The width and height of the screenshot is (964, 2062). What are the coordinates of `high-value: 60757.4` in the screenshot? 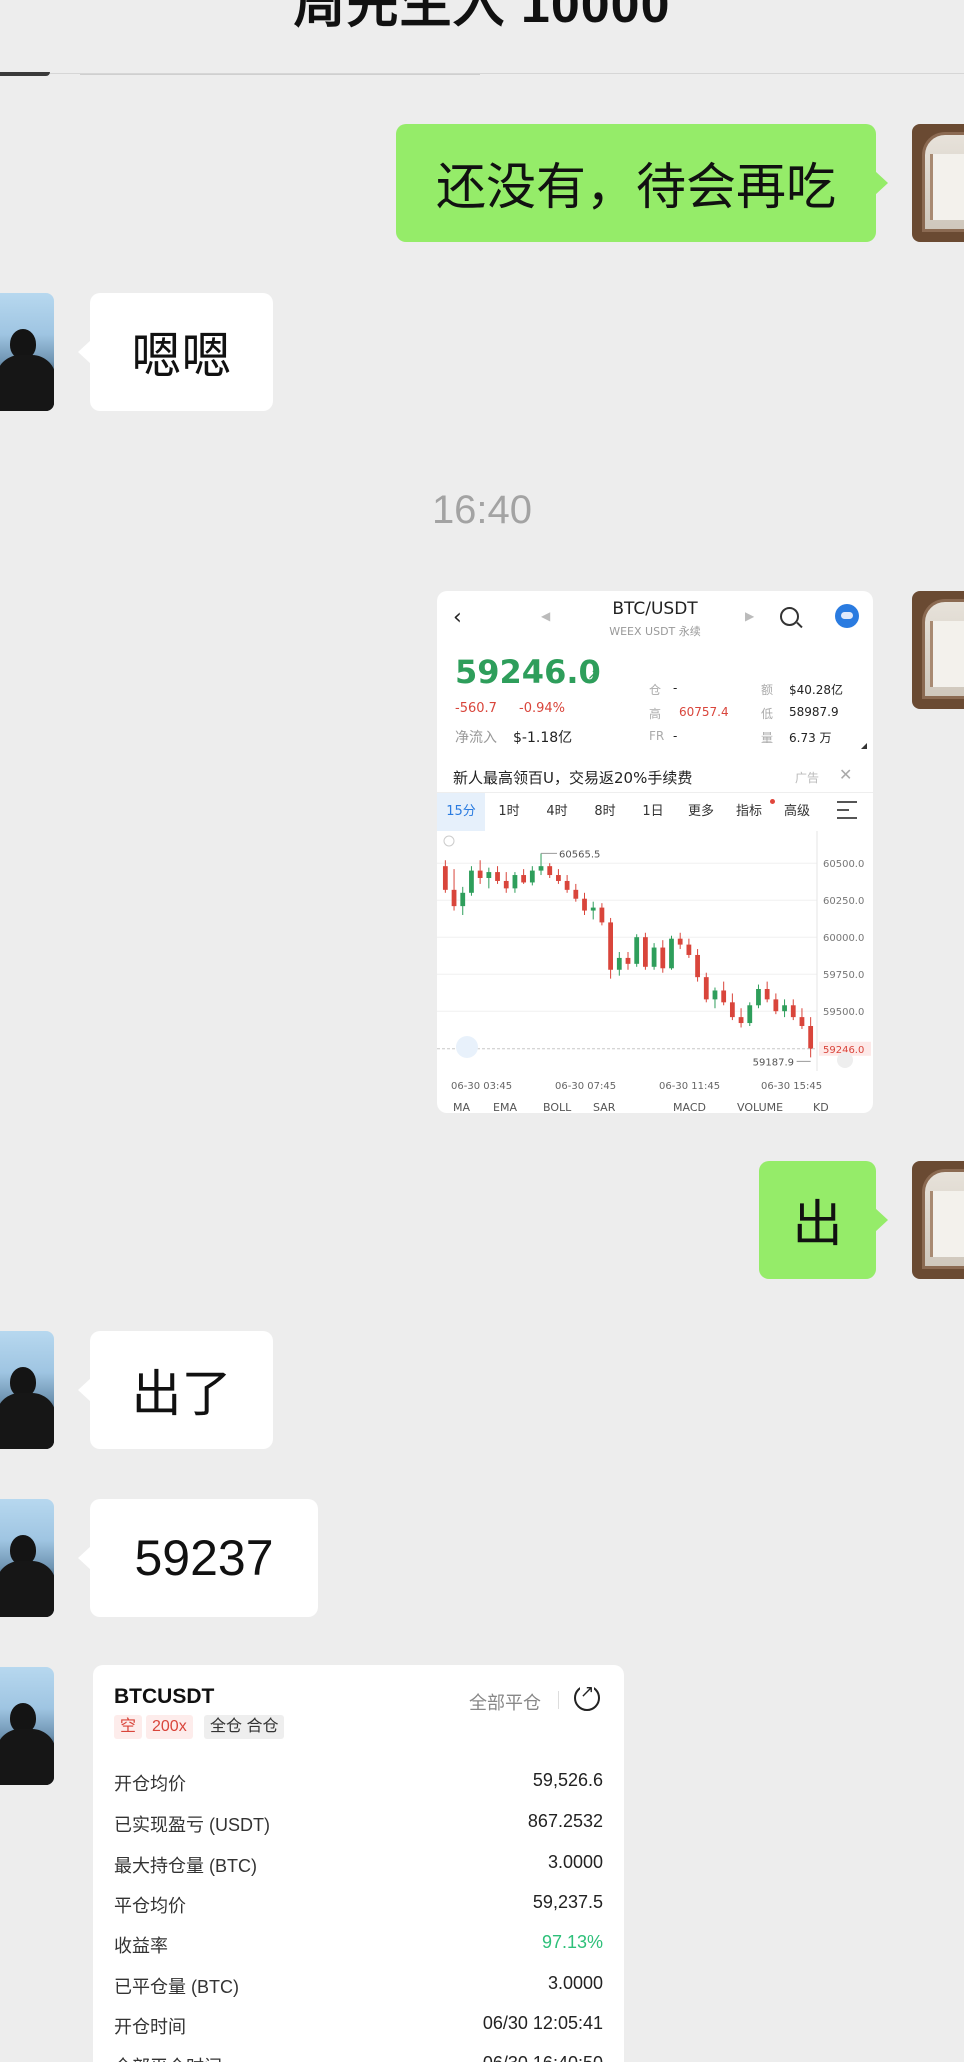 It's located at (704, 712).